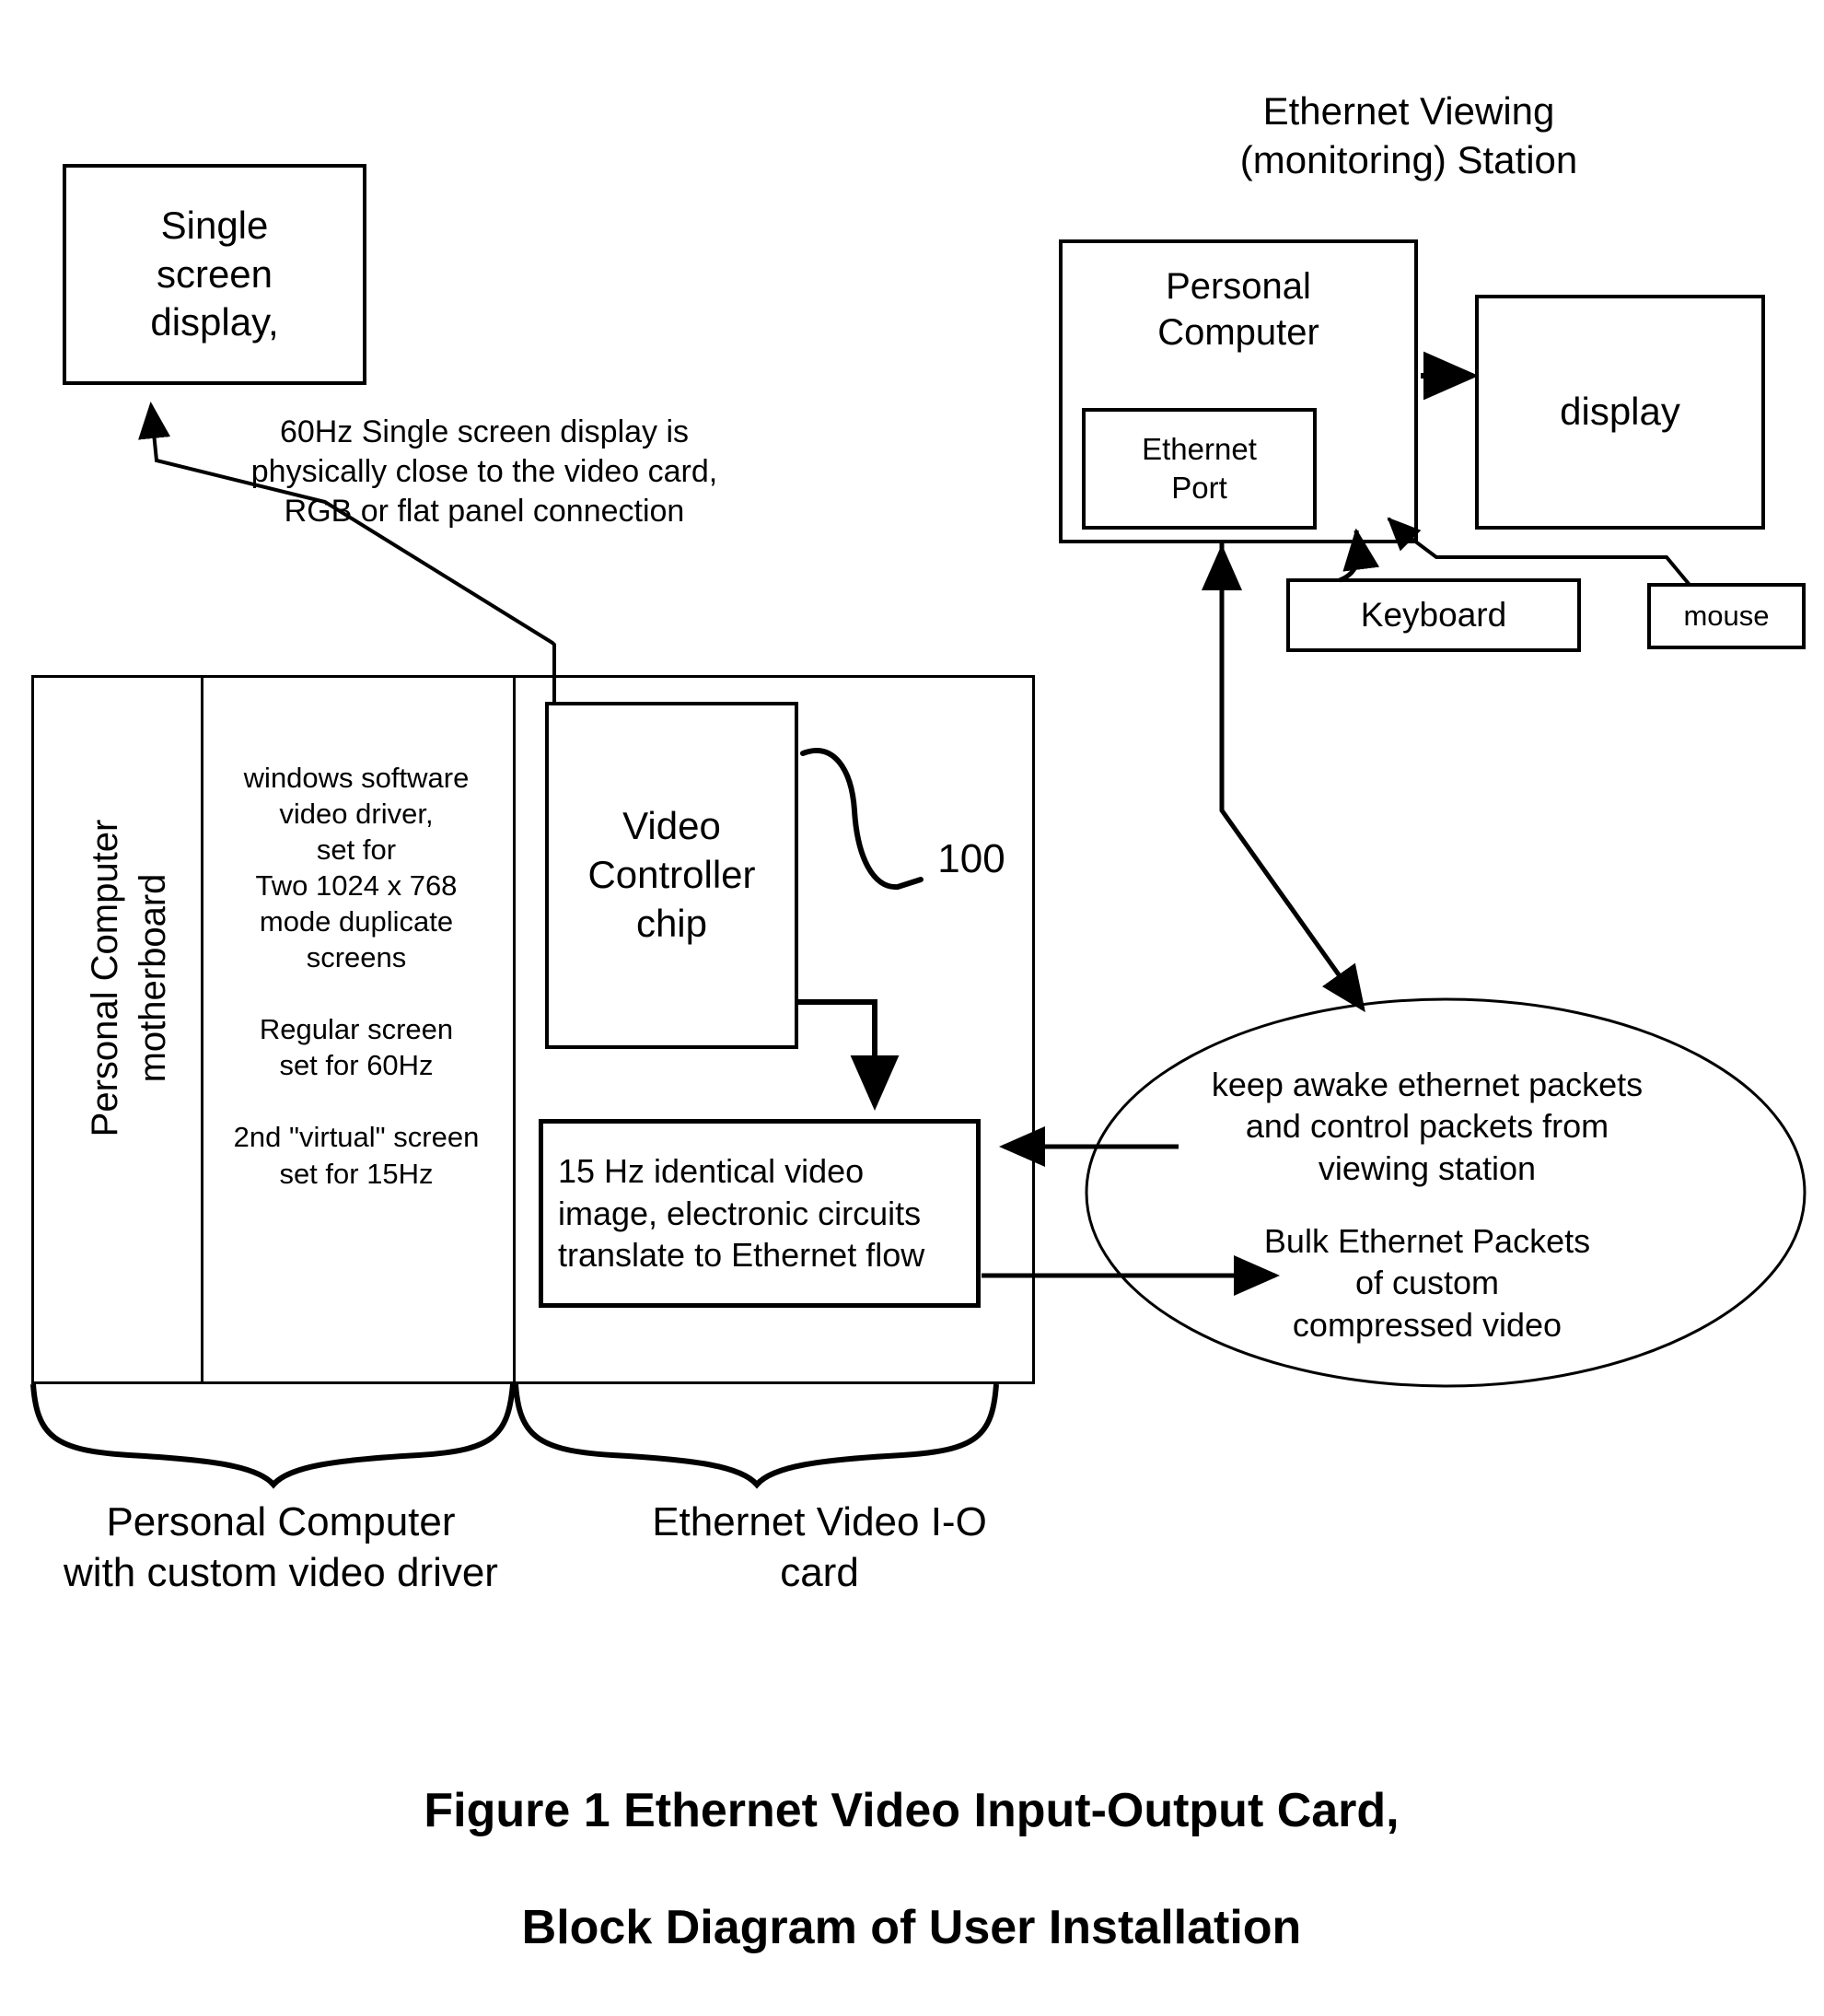  I want to click on viewing-station-display-box: display, so click(1620, 412).